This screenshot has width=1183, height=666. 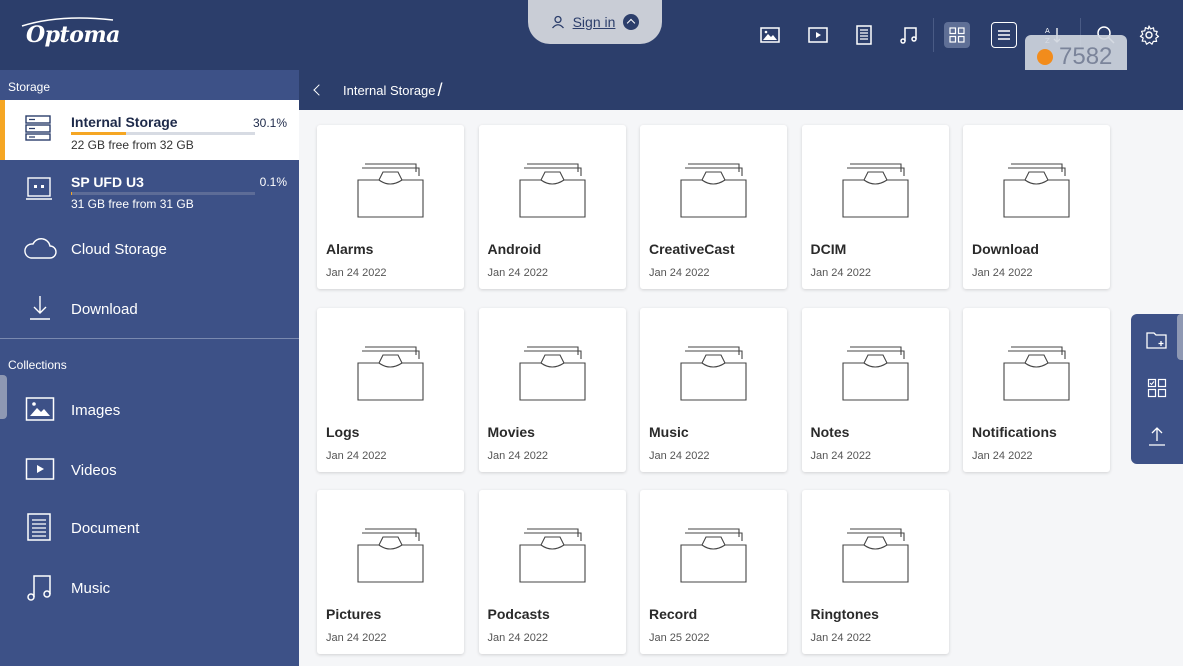 I want to click on breadcrumb: Internal Storage /, so click(x=741, y=90).